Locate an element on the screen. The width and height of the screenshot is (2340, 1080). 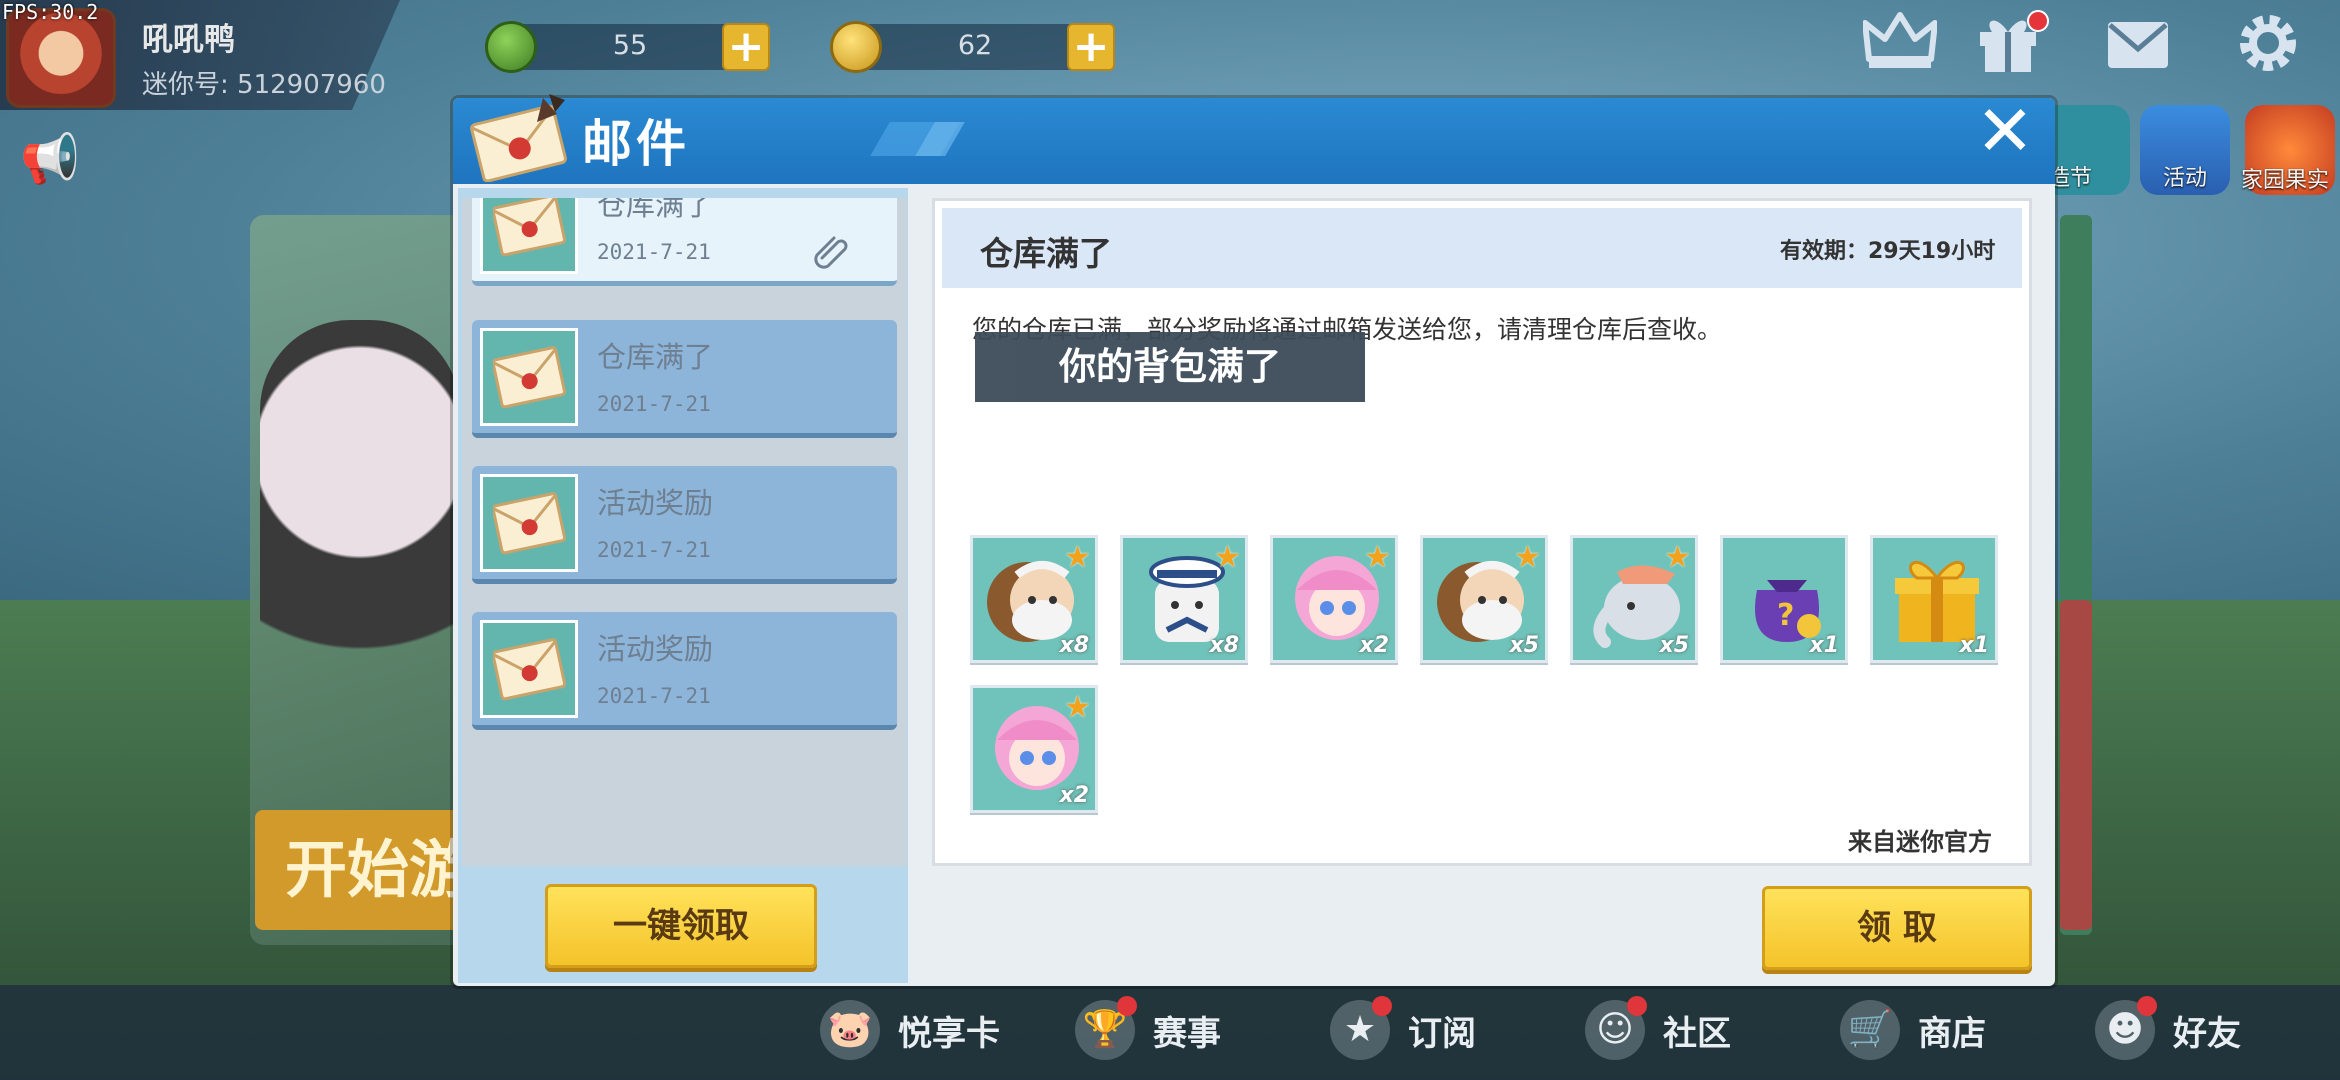
community-icon: ☺ is located at coordinates (1616, 1028).